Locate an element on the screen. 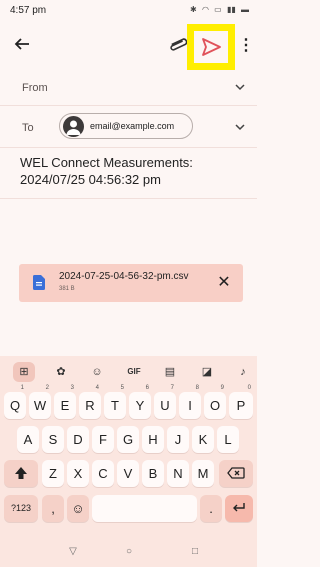 The height and width of the screenshot is (567, 320). apps-icon: ⊞ is located at coordinates (24, 372).